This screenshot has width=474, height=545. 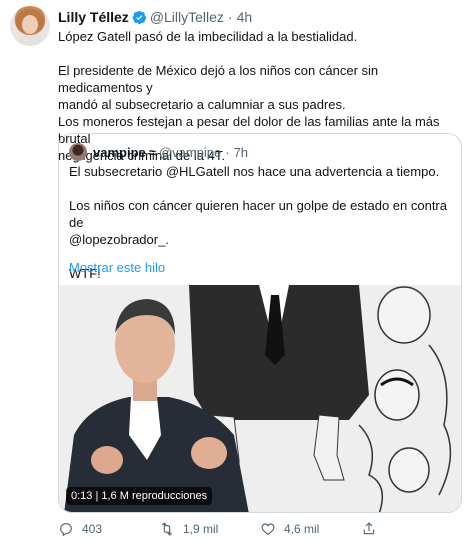 I want to click on quoted-name-symbol: ≈, so click(x=152, y=152).